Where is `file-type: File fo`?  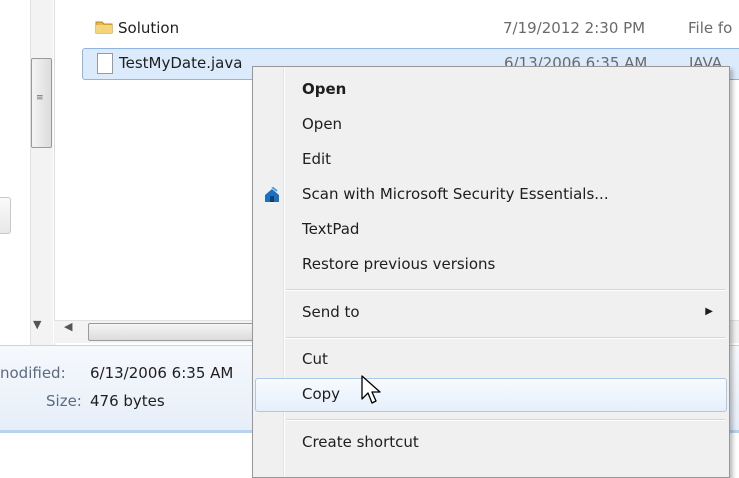
file-type: File fo is located at coordinates (710, 28).